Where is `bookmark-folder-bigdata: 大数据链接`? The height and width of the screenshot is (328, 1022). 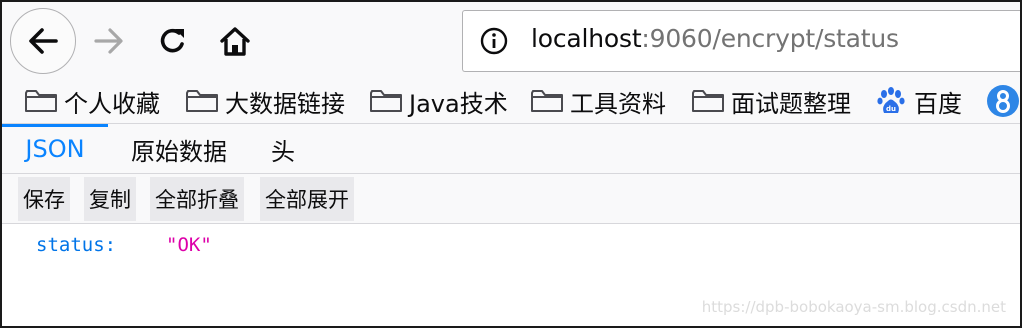 bookmark-folder-bigdata: 大数据链接 is located at coordinates (265, 101).